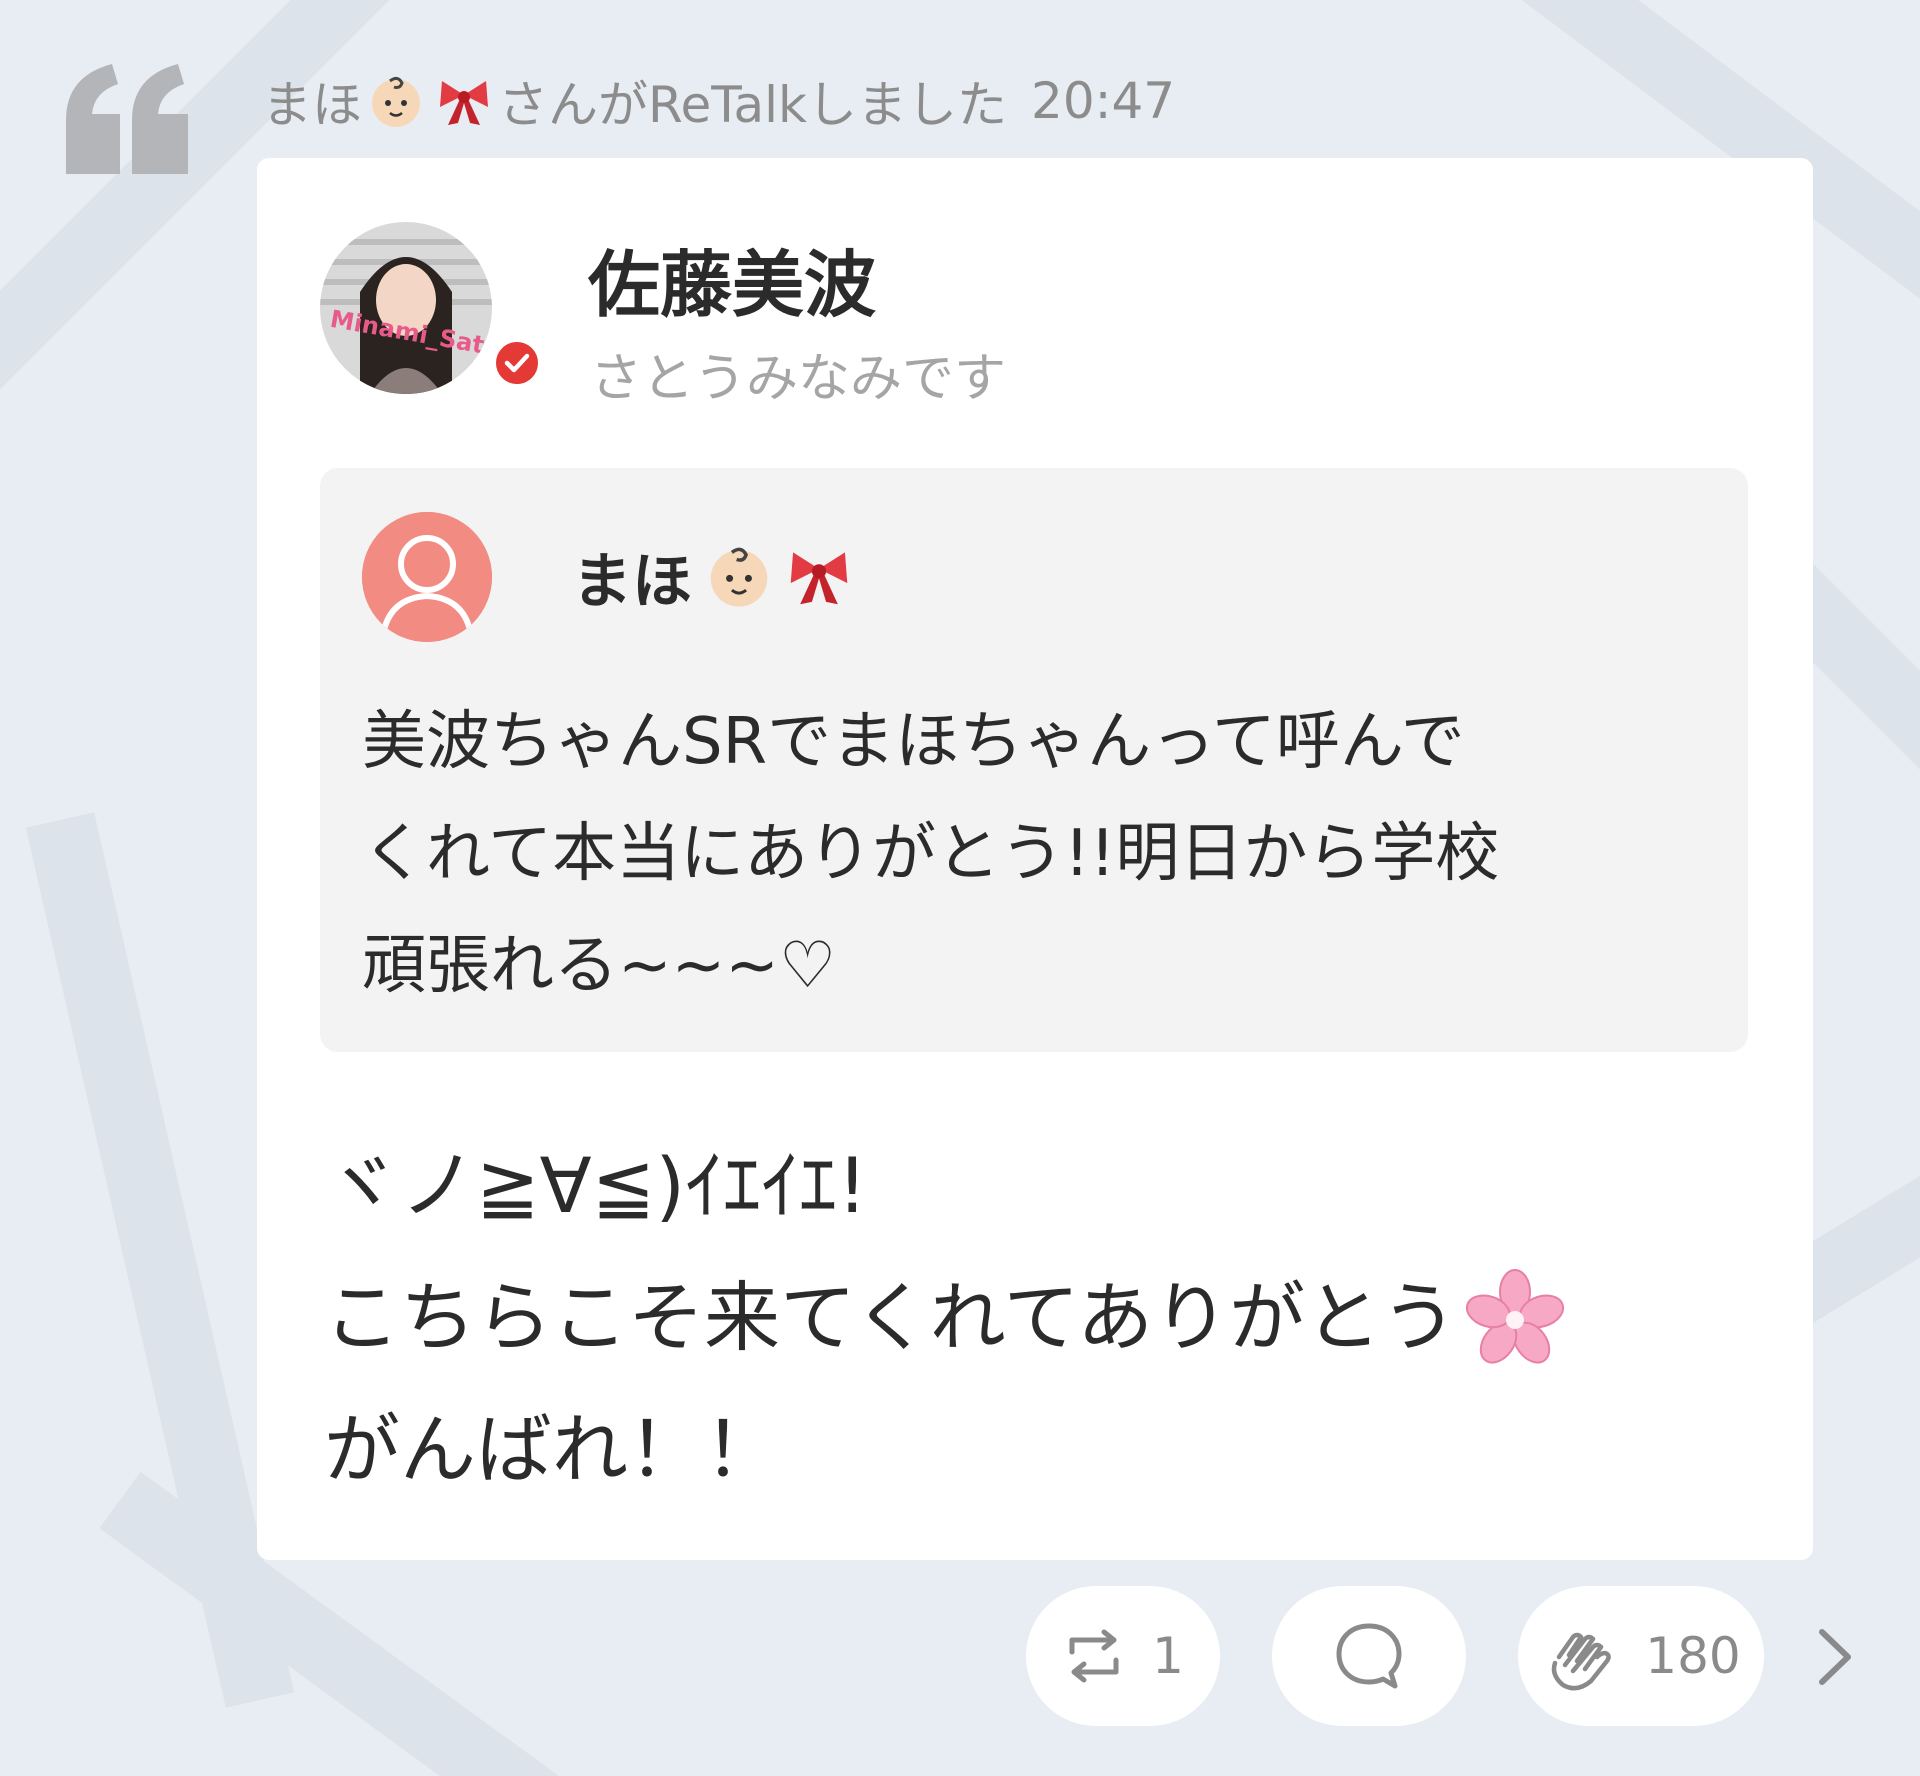 This screenshot has width=1920, height=1776. Describe the element at coordinates (913, 742) in the screenshot. I see `quoted-line: 美波ちゃんSRでまほちゃんって呼んで` at that location.